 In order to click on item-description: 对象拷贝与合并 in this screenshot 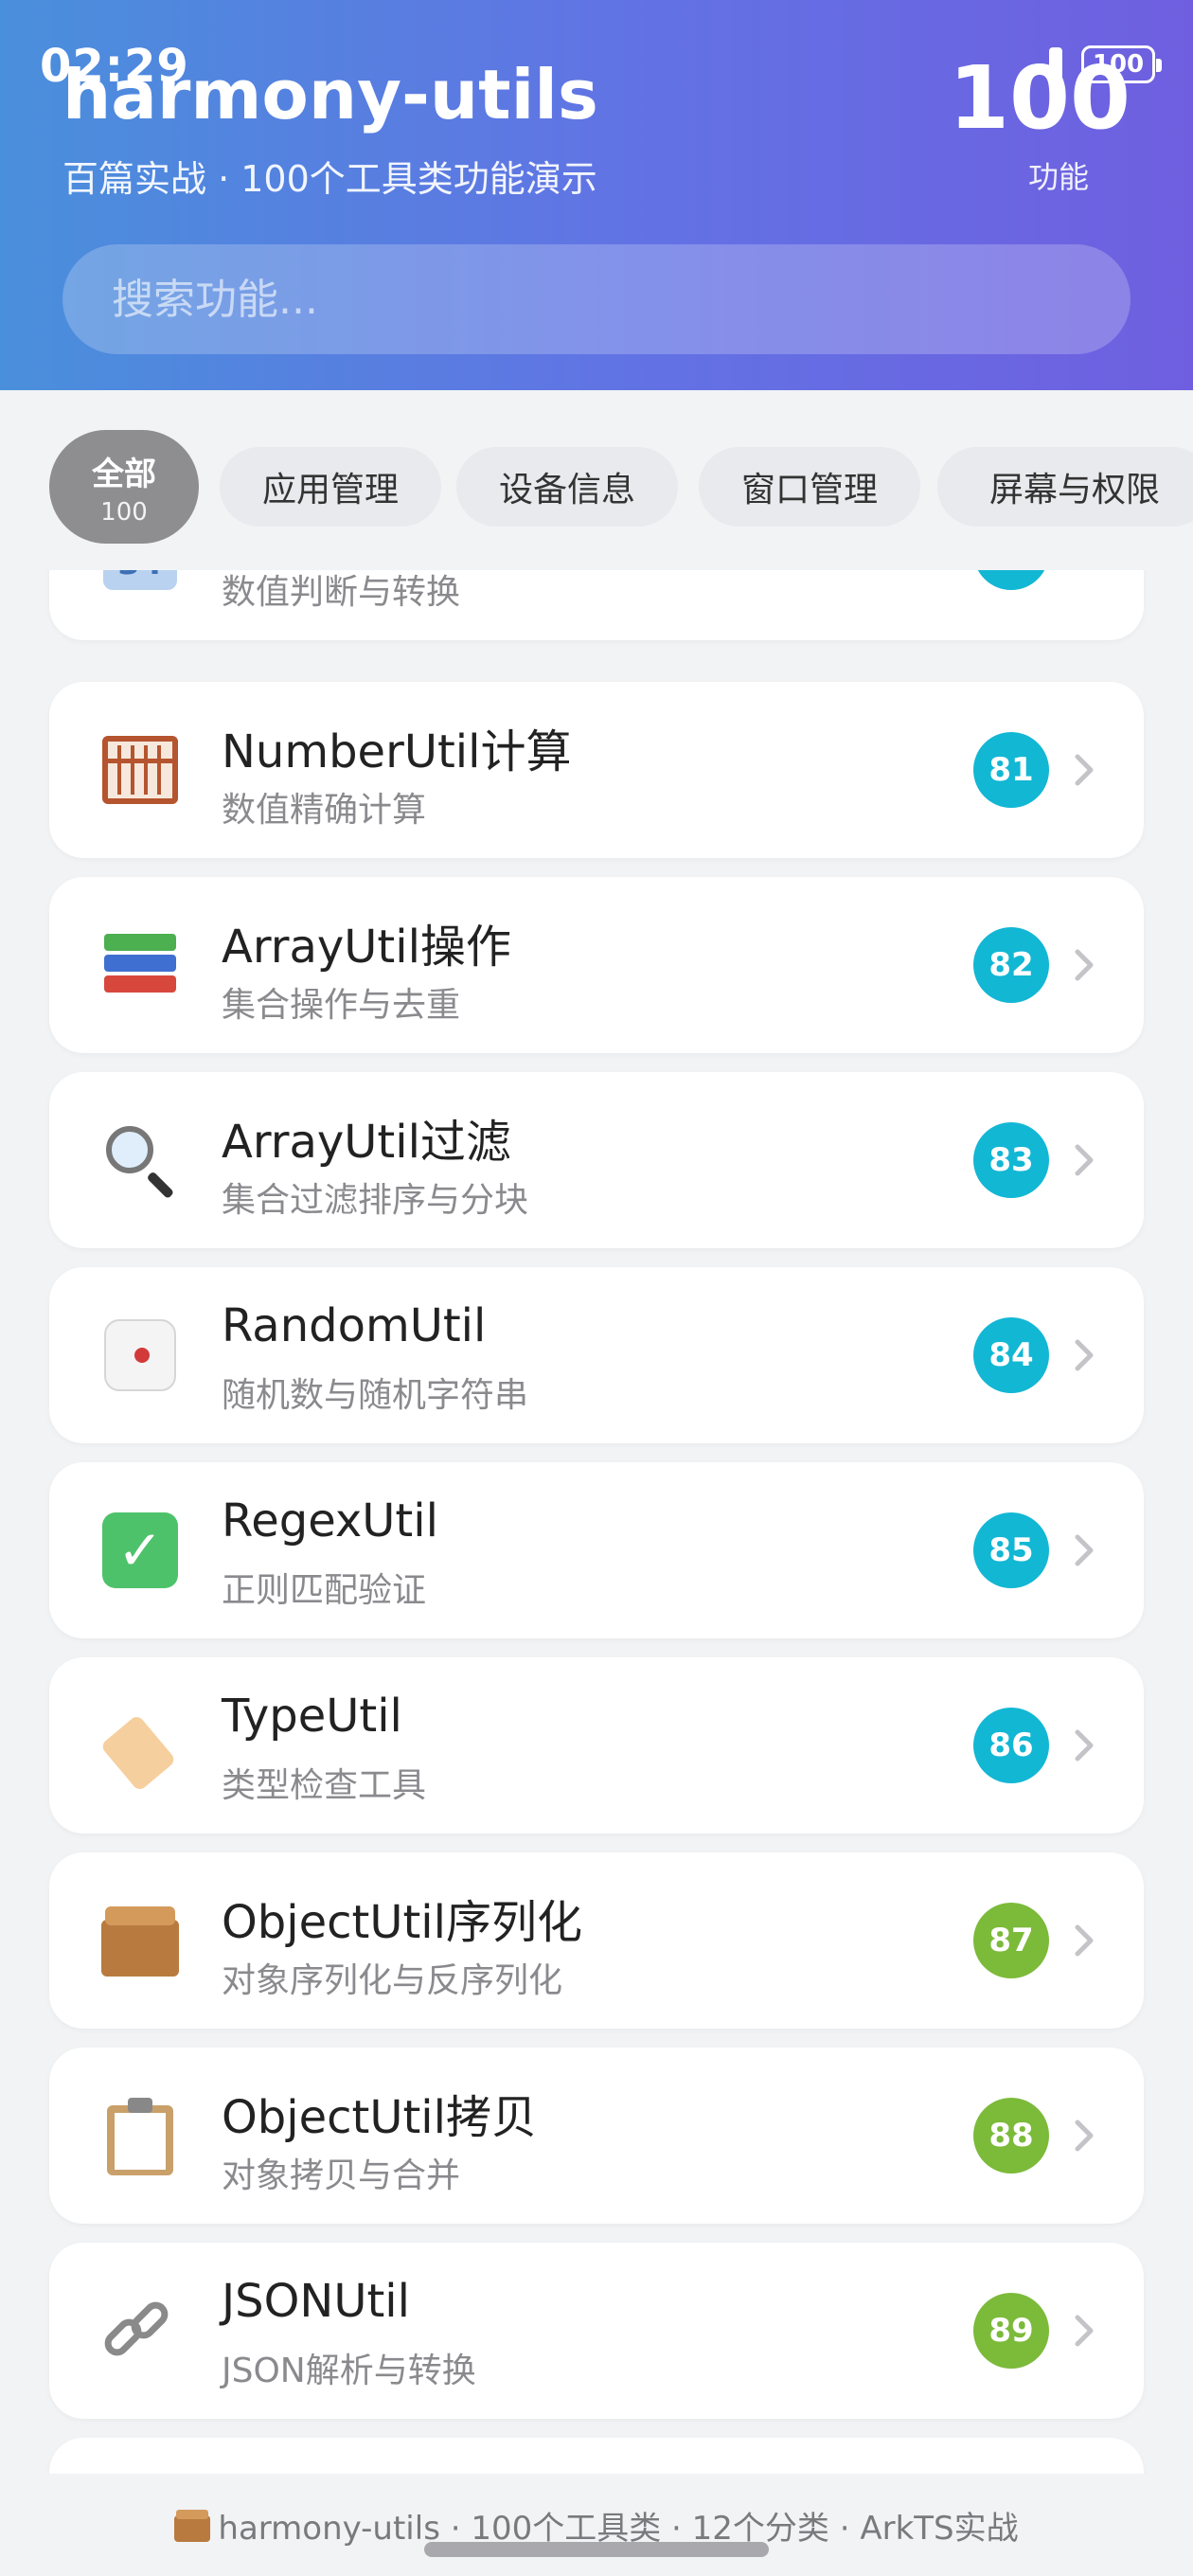, I will do `click(341, 2175)`.